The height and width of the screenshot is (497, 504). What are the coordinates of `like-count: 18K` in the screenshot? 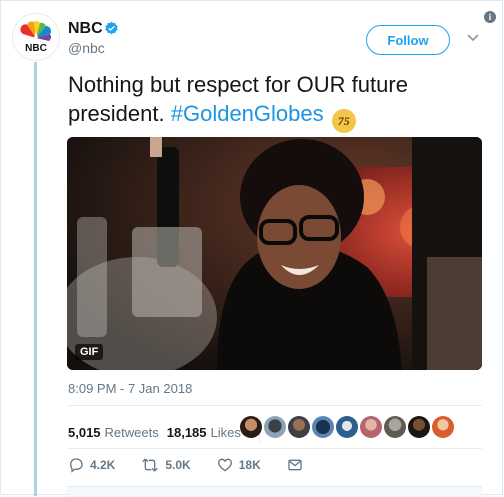 It's located at (249, 465).